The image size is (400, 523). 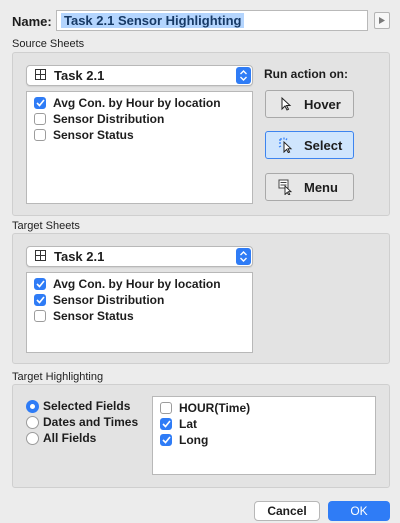 I want to click on select-action-button: Select, so click(x=309, y=145).